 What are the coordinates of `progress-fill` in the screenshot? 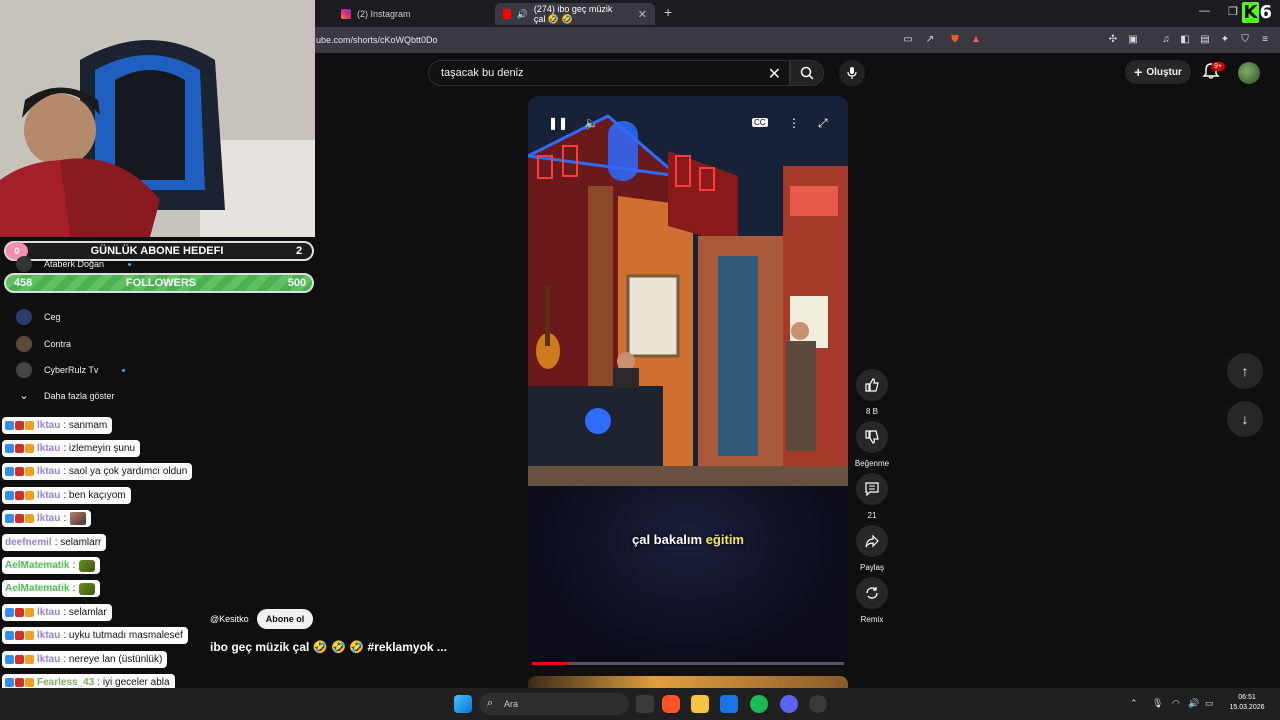 It's located at (551, 663).